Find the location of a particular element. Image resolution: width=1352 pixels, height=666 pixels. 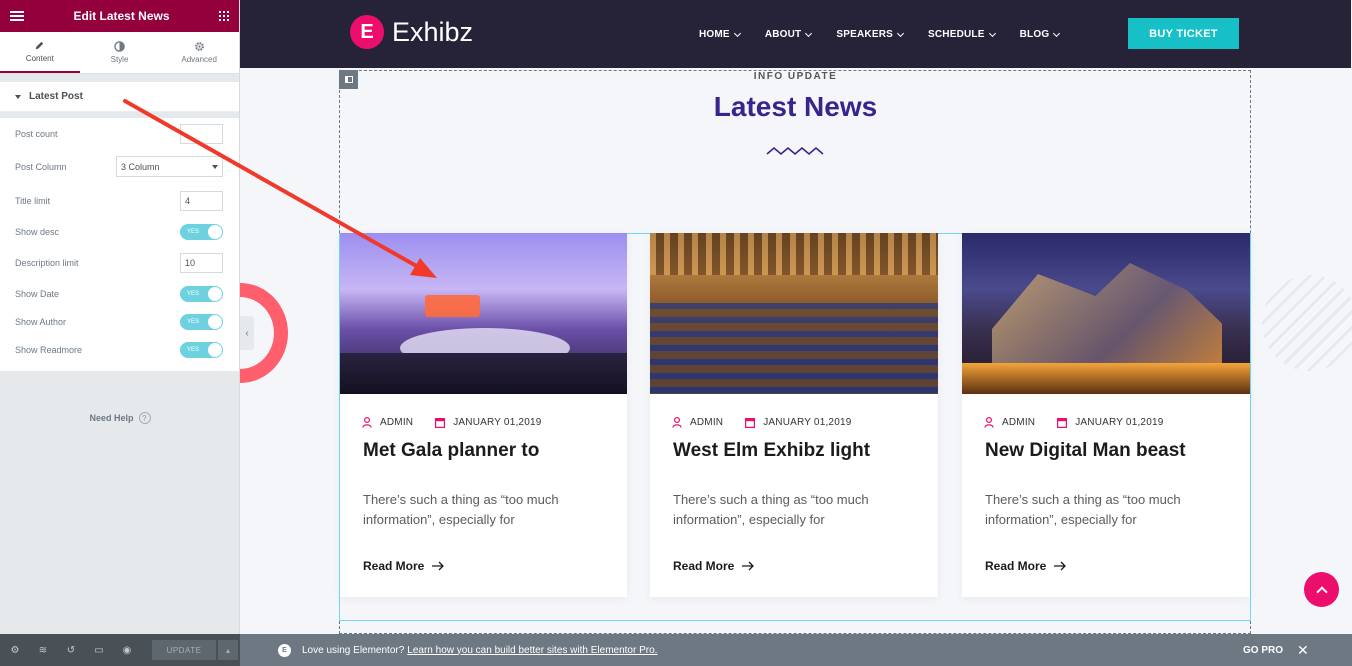

stage-sign is located at coordinates (452, 306).